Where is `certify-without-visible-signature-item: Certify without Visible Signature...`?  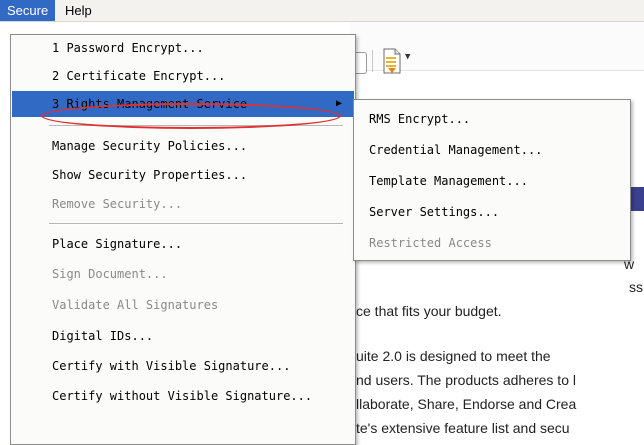
certify-without-visible-signature-item: Certify without Visible Signature... is located at coordinates (183, 396).